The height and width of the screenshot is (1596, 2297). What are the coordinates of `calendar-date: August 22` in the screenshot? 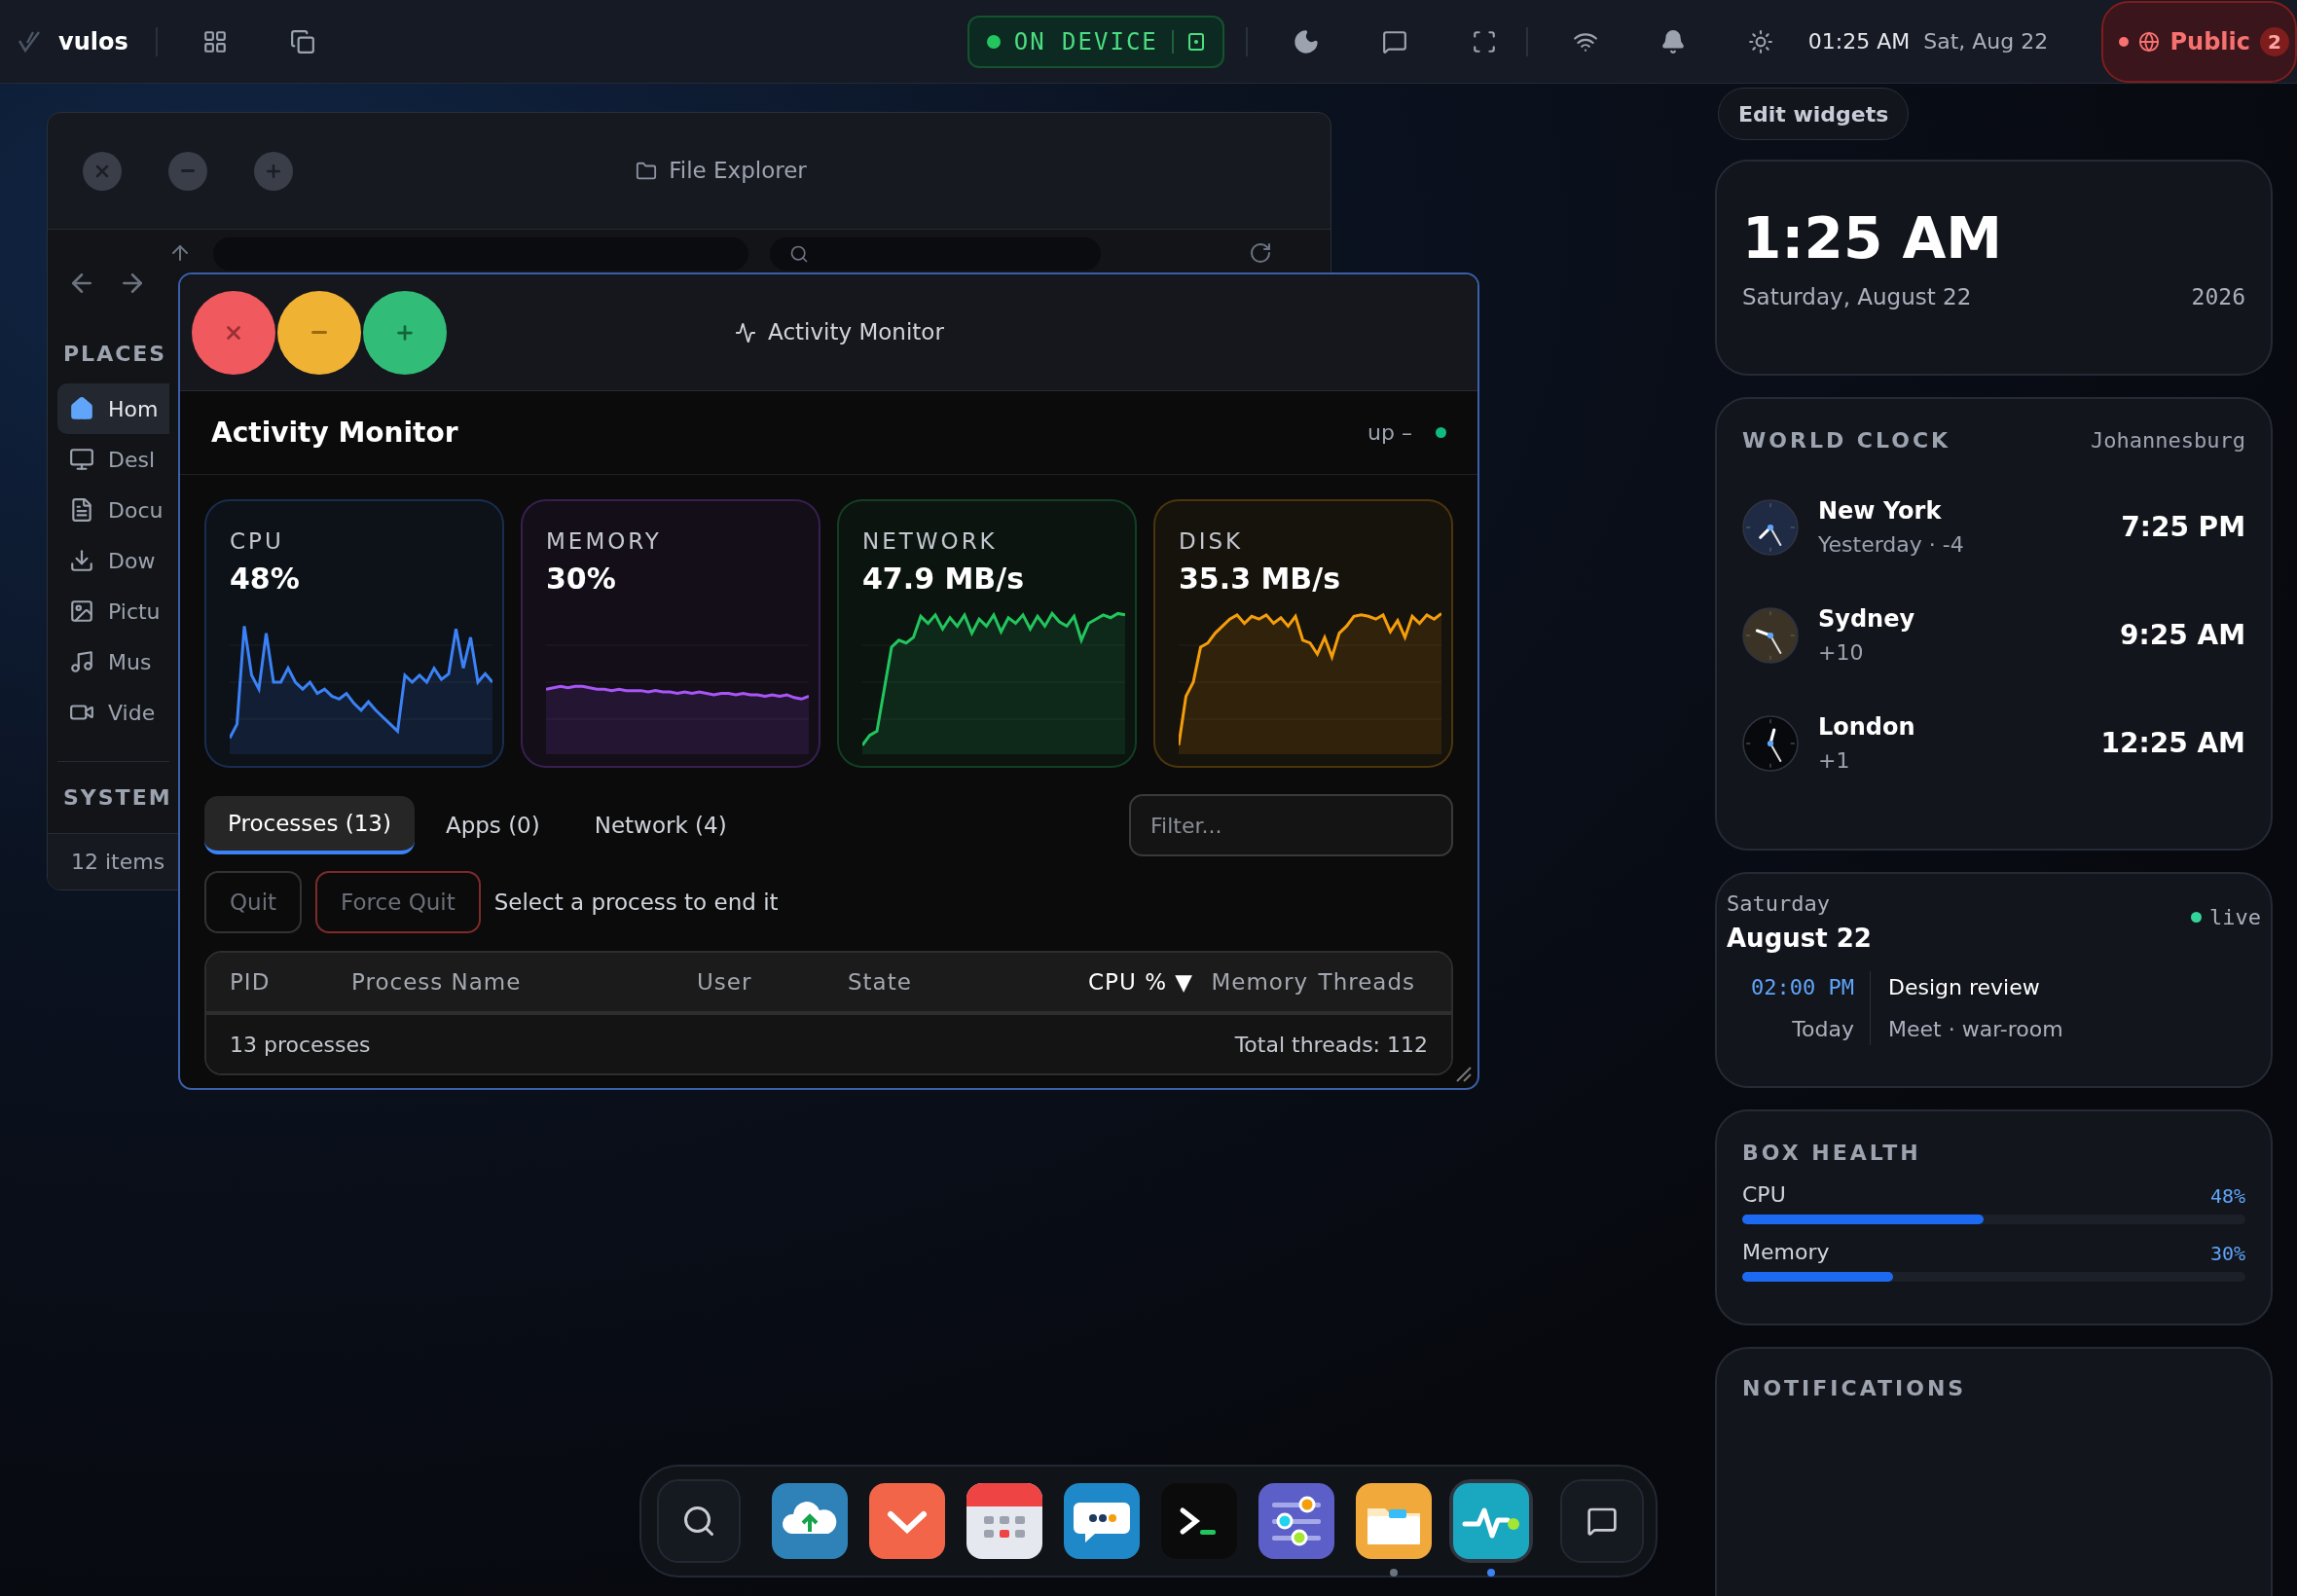 It's located at (1799, 939).